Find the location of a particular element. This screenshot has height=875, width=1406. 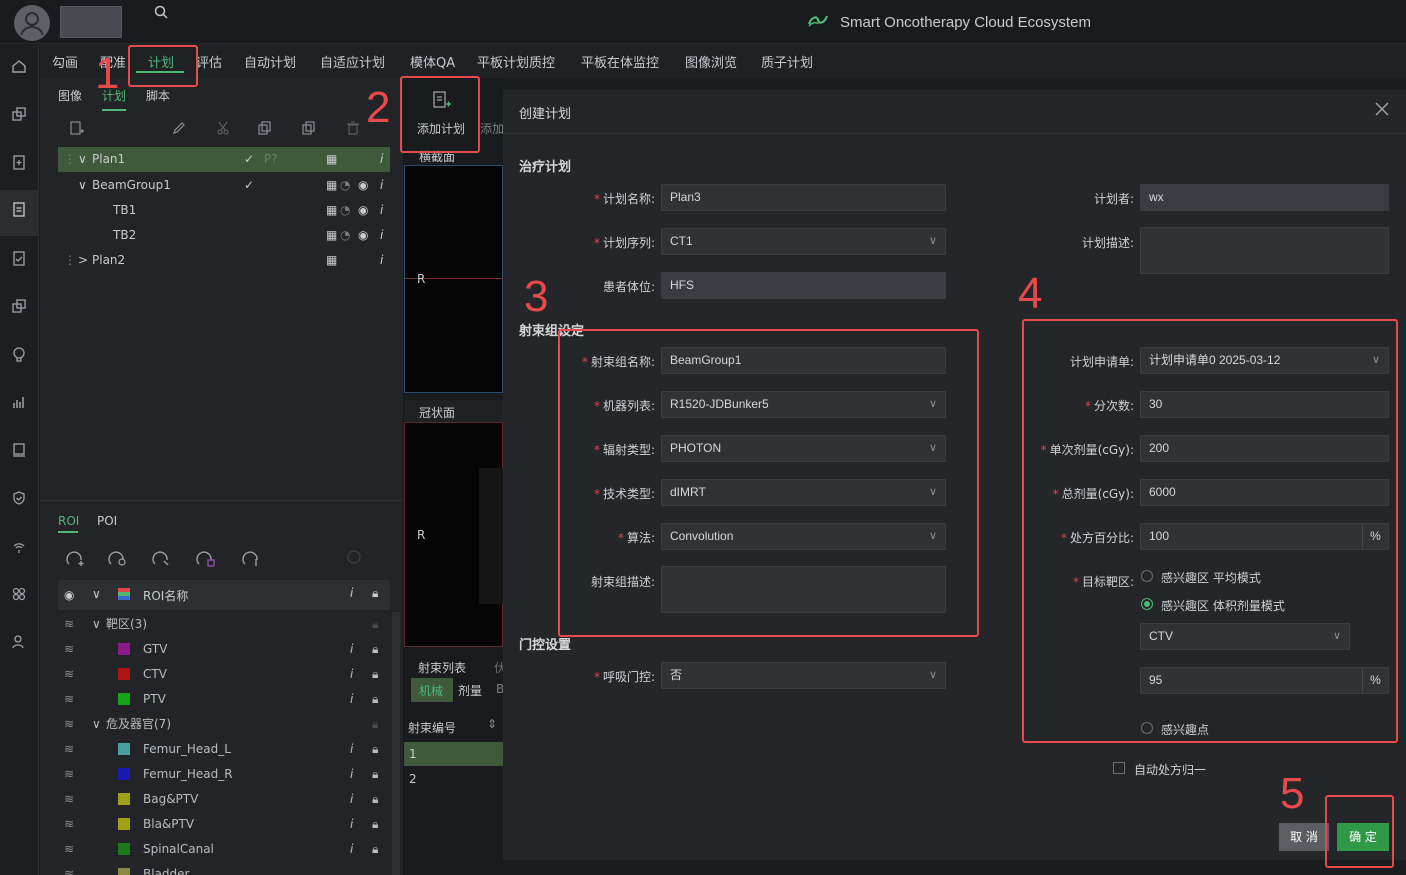

menu-item-image-browse: 图像浏览 is located at coordinates (711, 61).